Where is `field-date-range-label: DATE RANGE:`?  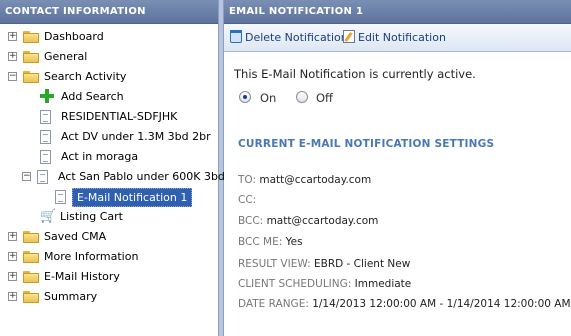
field-date-range-label: DATE RANGE: is located at coordinates (273, 304).